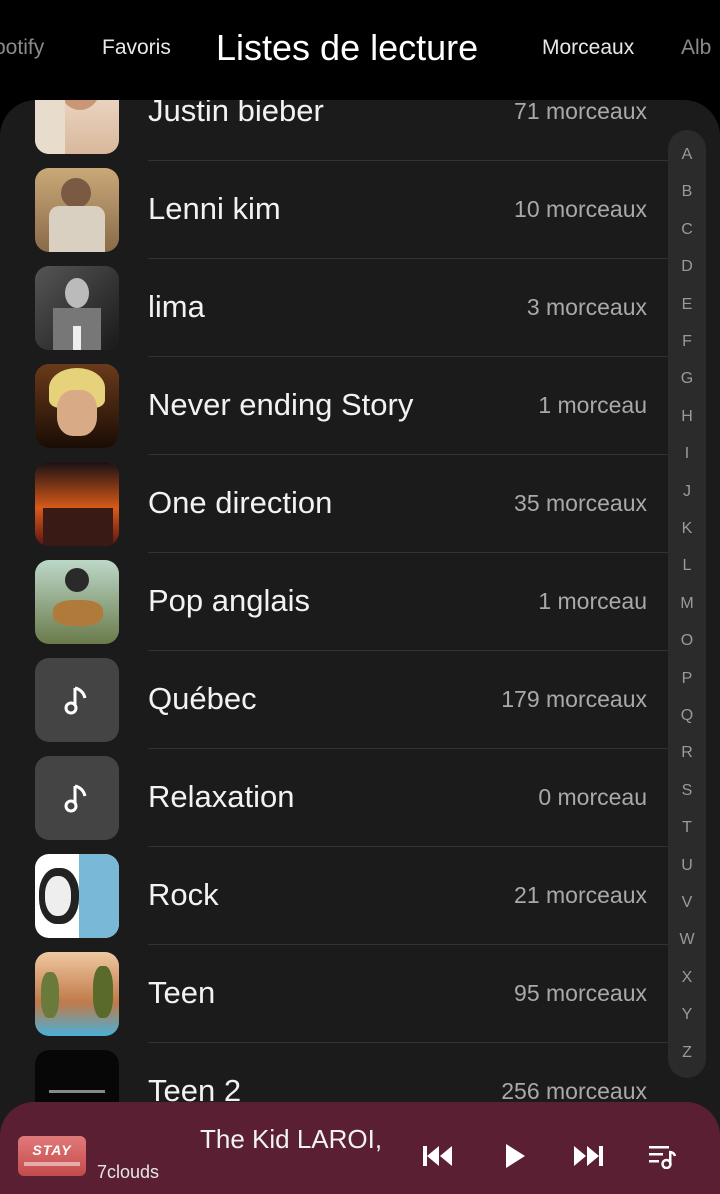  What do you see at coordinates (687, 978) in the screenshot?
I see `alphabet-letter: X` at bounding box center [687, 978].